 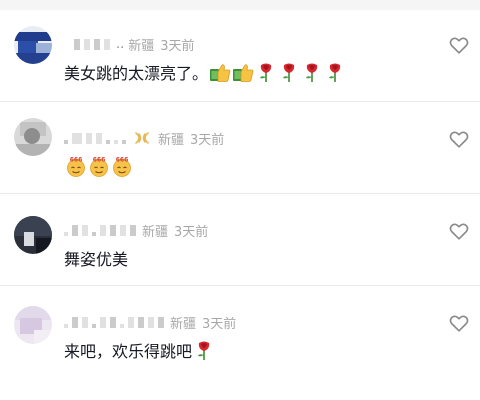 I want to click on username-dots: .., so click(x=120, y=44).